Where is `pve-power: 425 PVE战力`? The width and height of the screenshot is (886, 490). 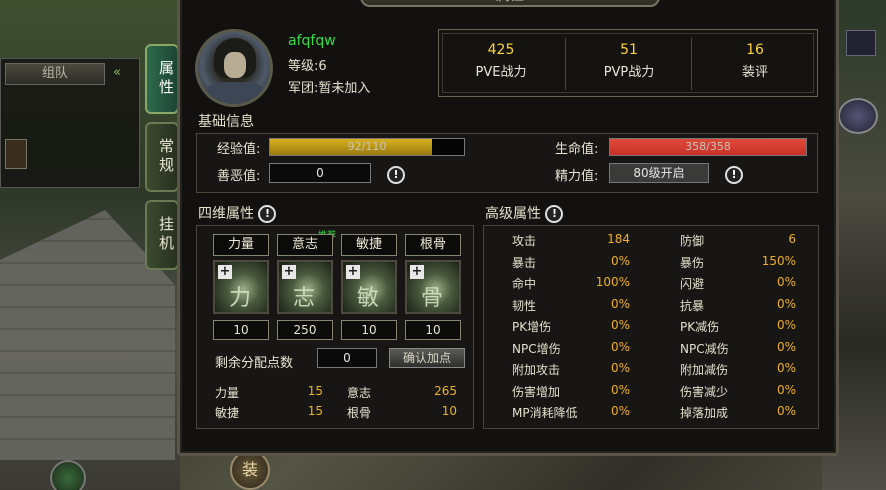 pve-power: 425 PVE战力 is located at coordinates (501, 61).